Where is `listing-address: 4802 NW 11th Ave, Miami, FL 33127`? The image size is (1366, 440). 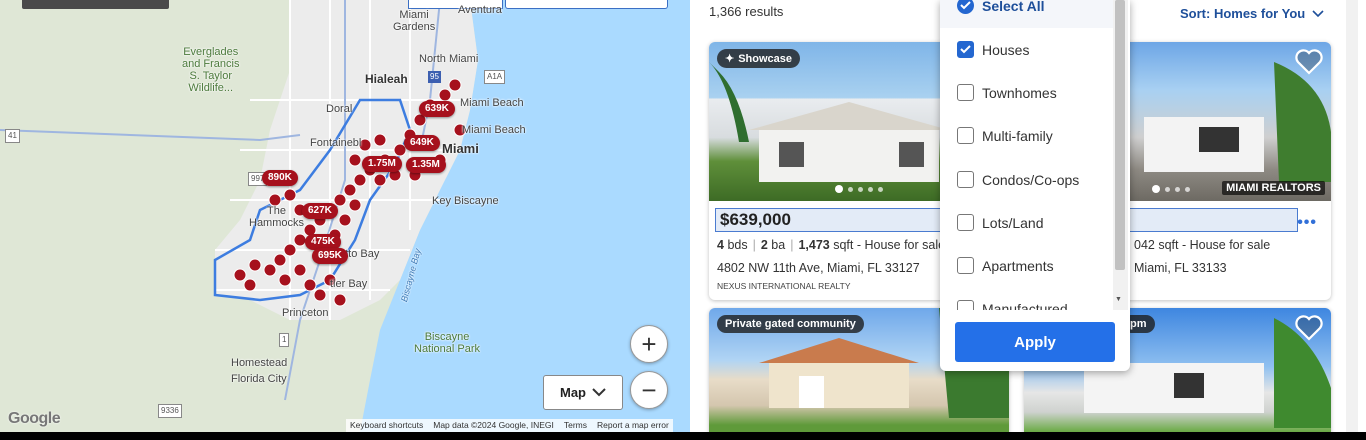 listing-address: 4802 NW 11th Ave, Miami, FL 33127 is located at coordinates (818, 268).